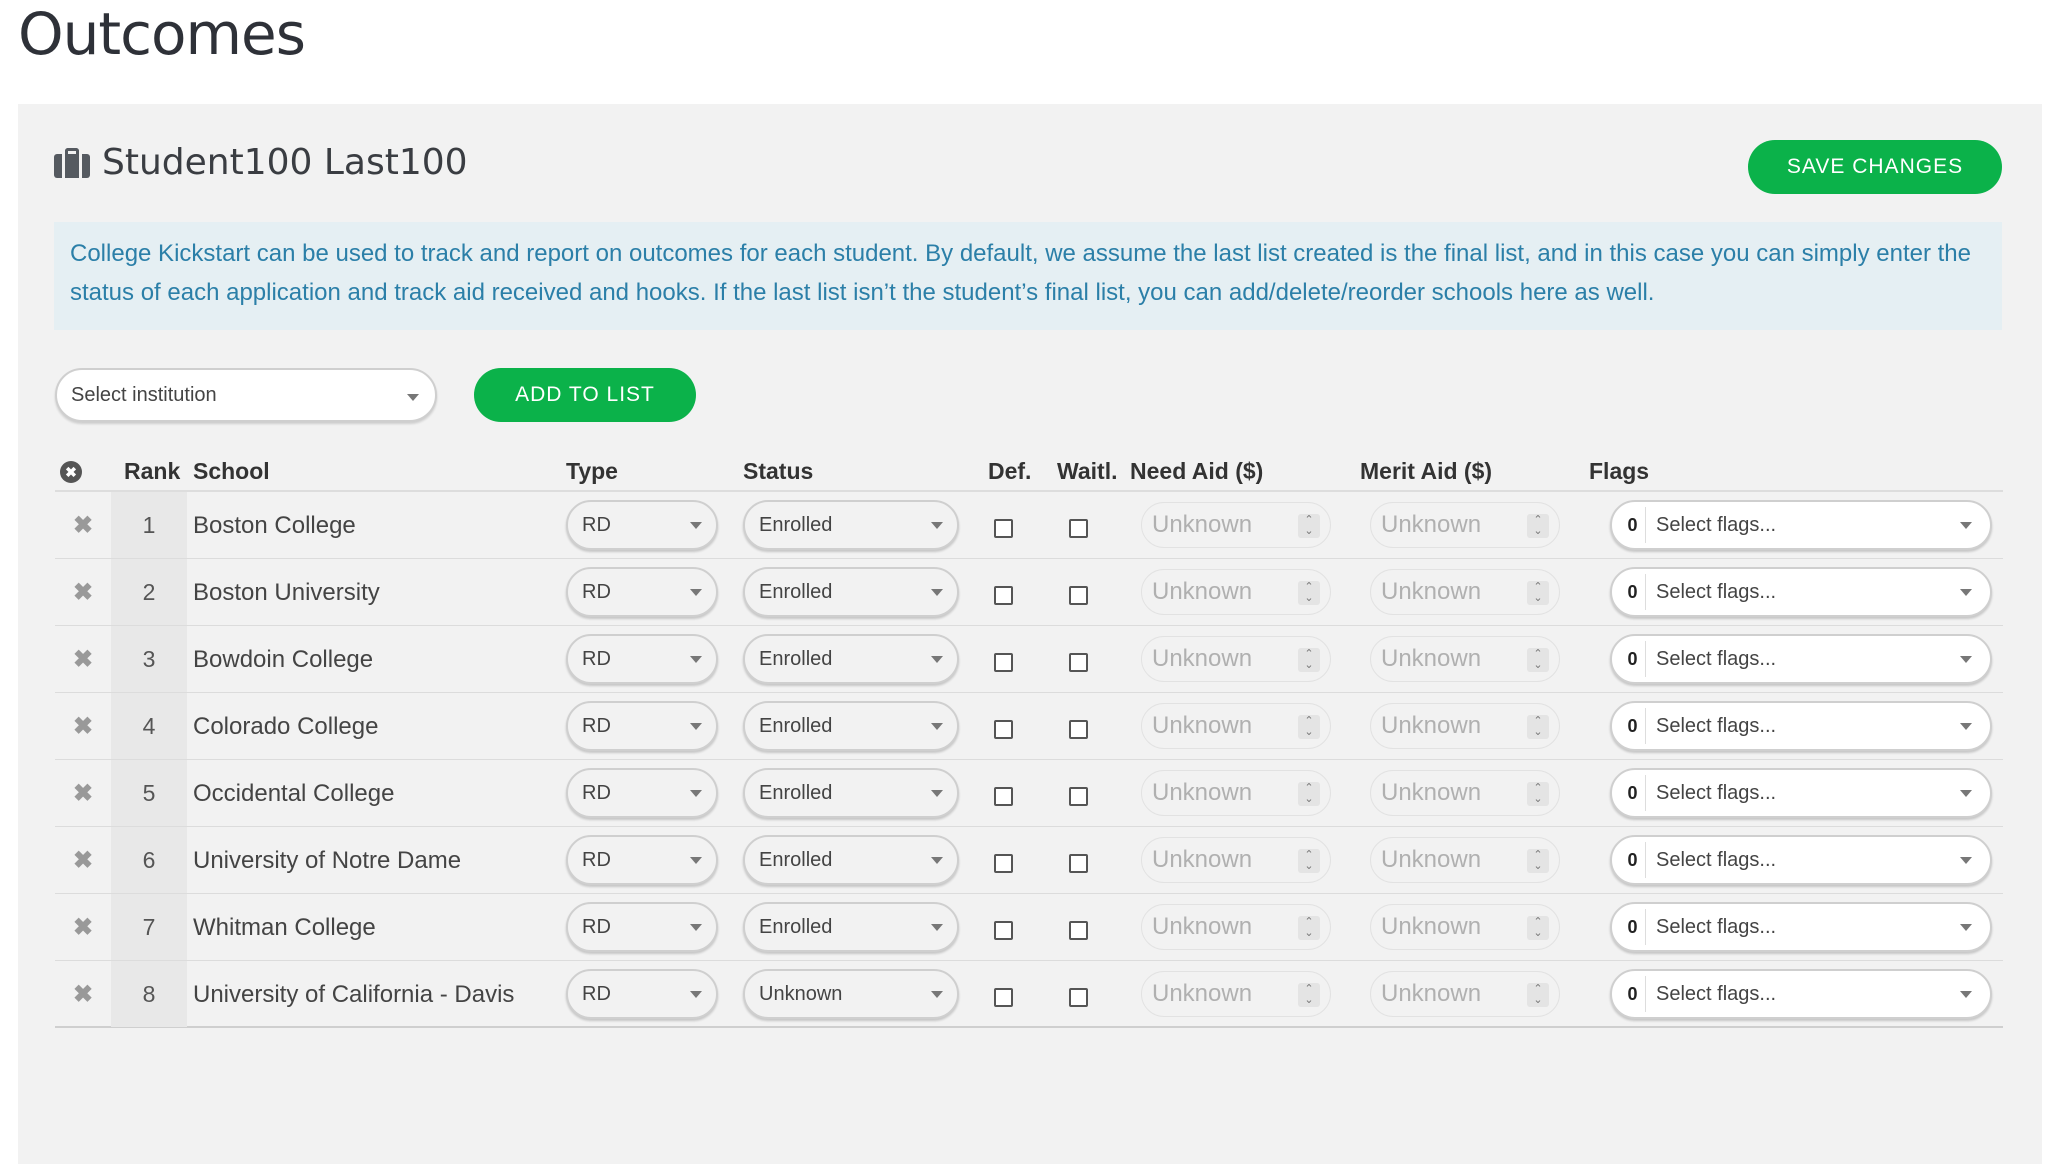 This screenshot has width=2051, height=1172. I want to click on rank-cell: 7, so click(149, 927).